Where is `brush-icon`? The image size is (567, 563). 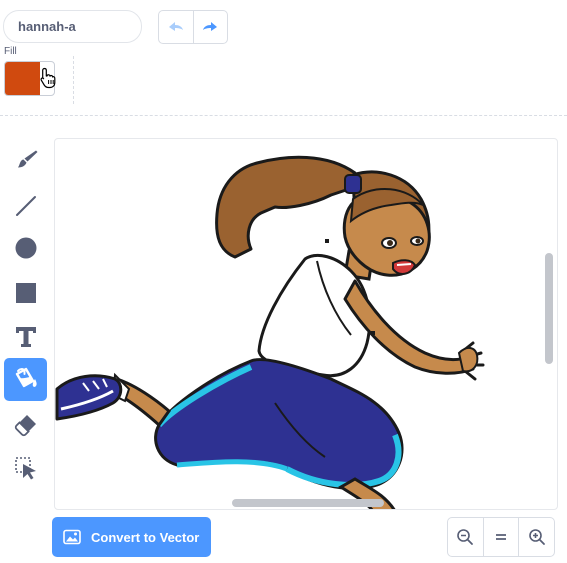 brush-icon is located at coordinates (27, 158).